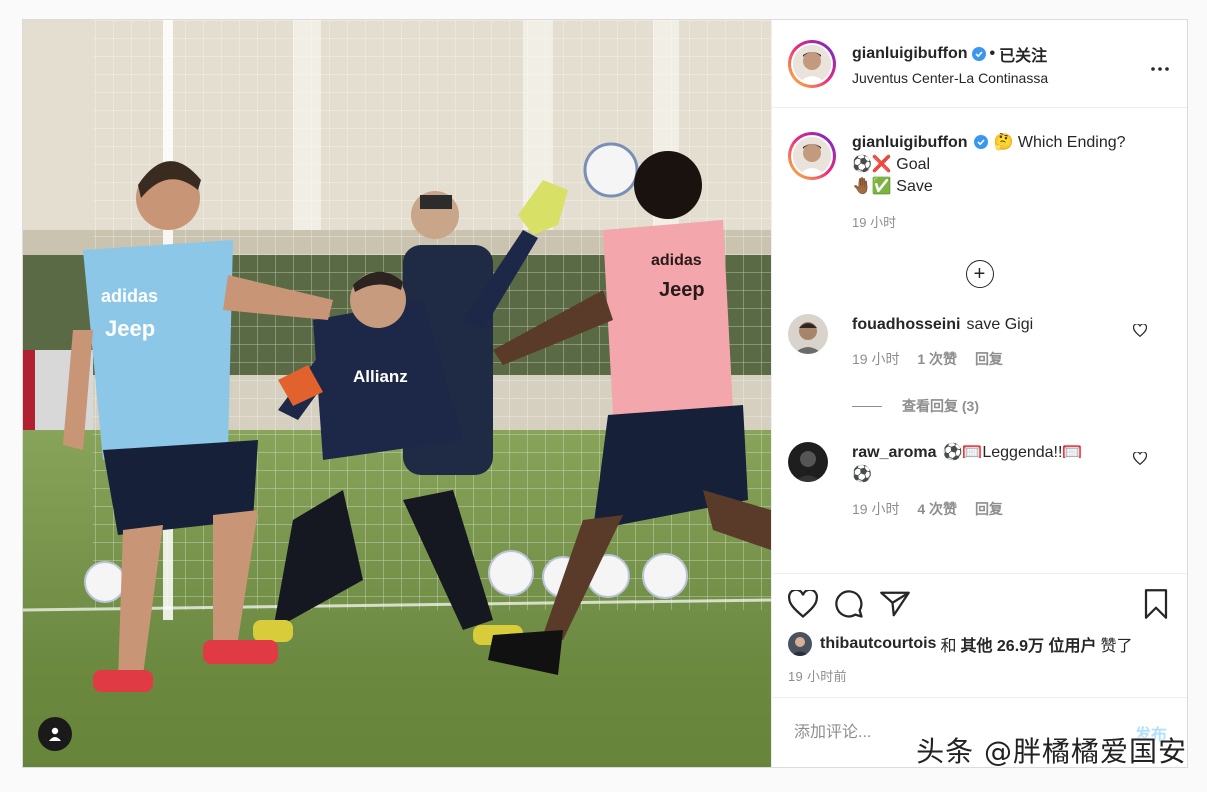 The width and height of the screenshot is (1207, 792). What do you see at coordinates (1003, 142) in the screenshot?
I see `thinking-emoji: 🤔` at bounding box center [1003, 142].